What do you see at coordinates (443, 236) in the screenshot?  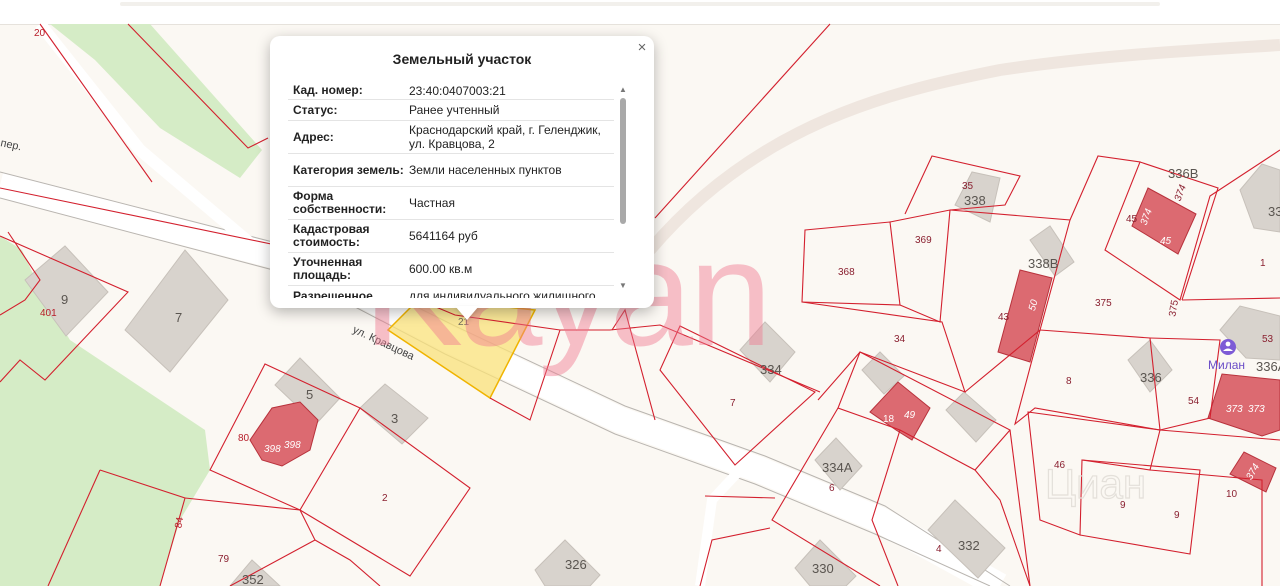 I see `row-value: 5641164 руб` at bounding box center [443, 236].